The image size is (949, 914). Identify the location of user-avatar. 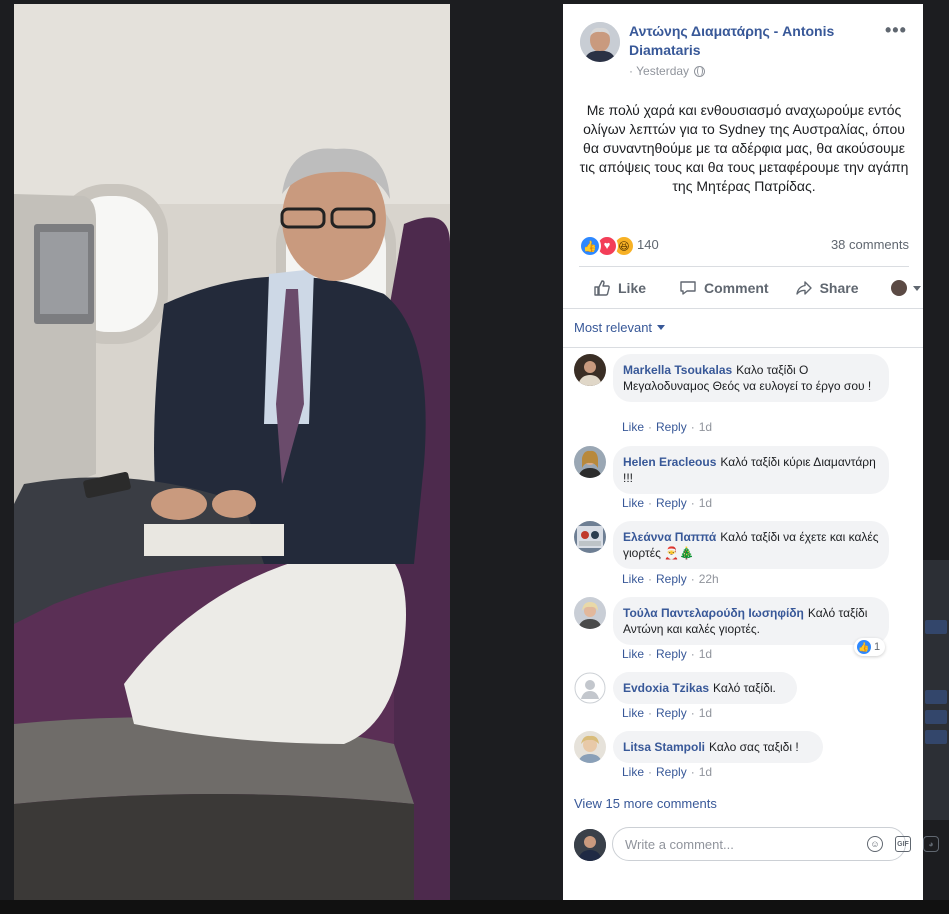
(898, 288).